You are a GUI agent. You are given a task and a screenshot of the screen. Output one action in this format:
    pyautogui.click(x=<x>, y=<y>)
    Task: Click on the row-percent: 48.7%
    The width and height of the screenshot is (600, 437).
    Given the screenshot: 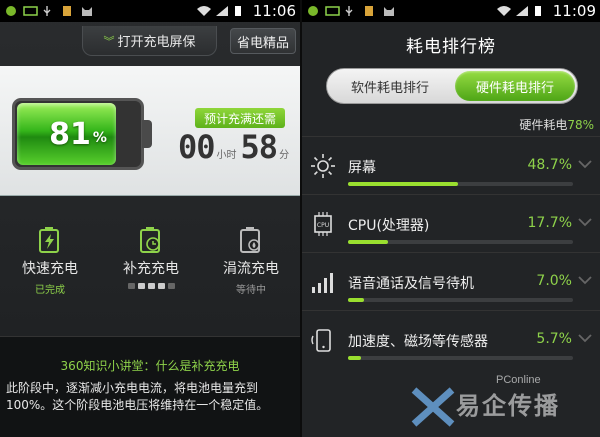 What is the action you would take?
    pyautogui.click(x=549, y=165)
    